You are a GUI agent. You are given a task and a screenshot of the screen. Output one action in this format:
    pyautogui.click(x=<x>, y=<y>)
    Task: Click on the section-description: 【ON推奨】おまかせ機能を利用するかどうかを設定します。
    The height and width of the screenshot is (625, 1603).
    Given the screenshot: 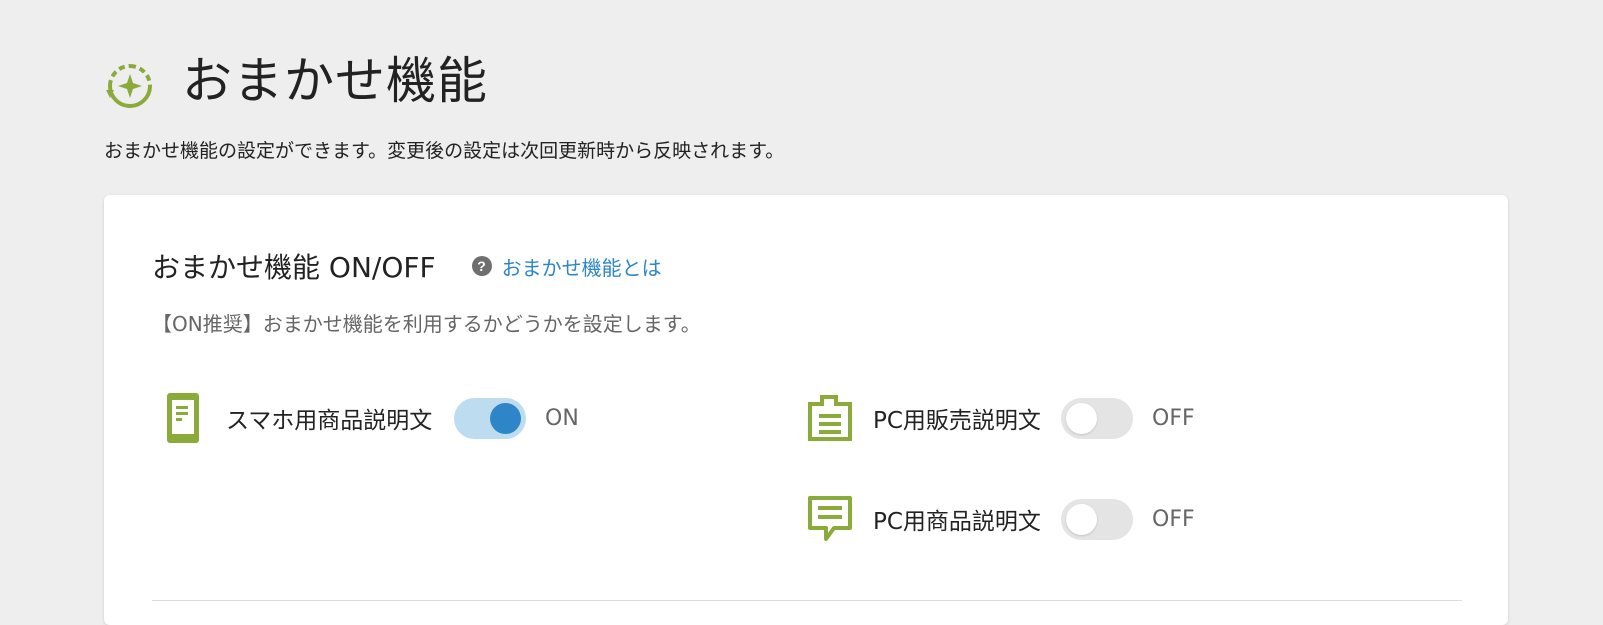 What is the action you would take?
    pyautogui.click(x=426, y=324)
    